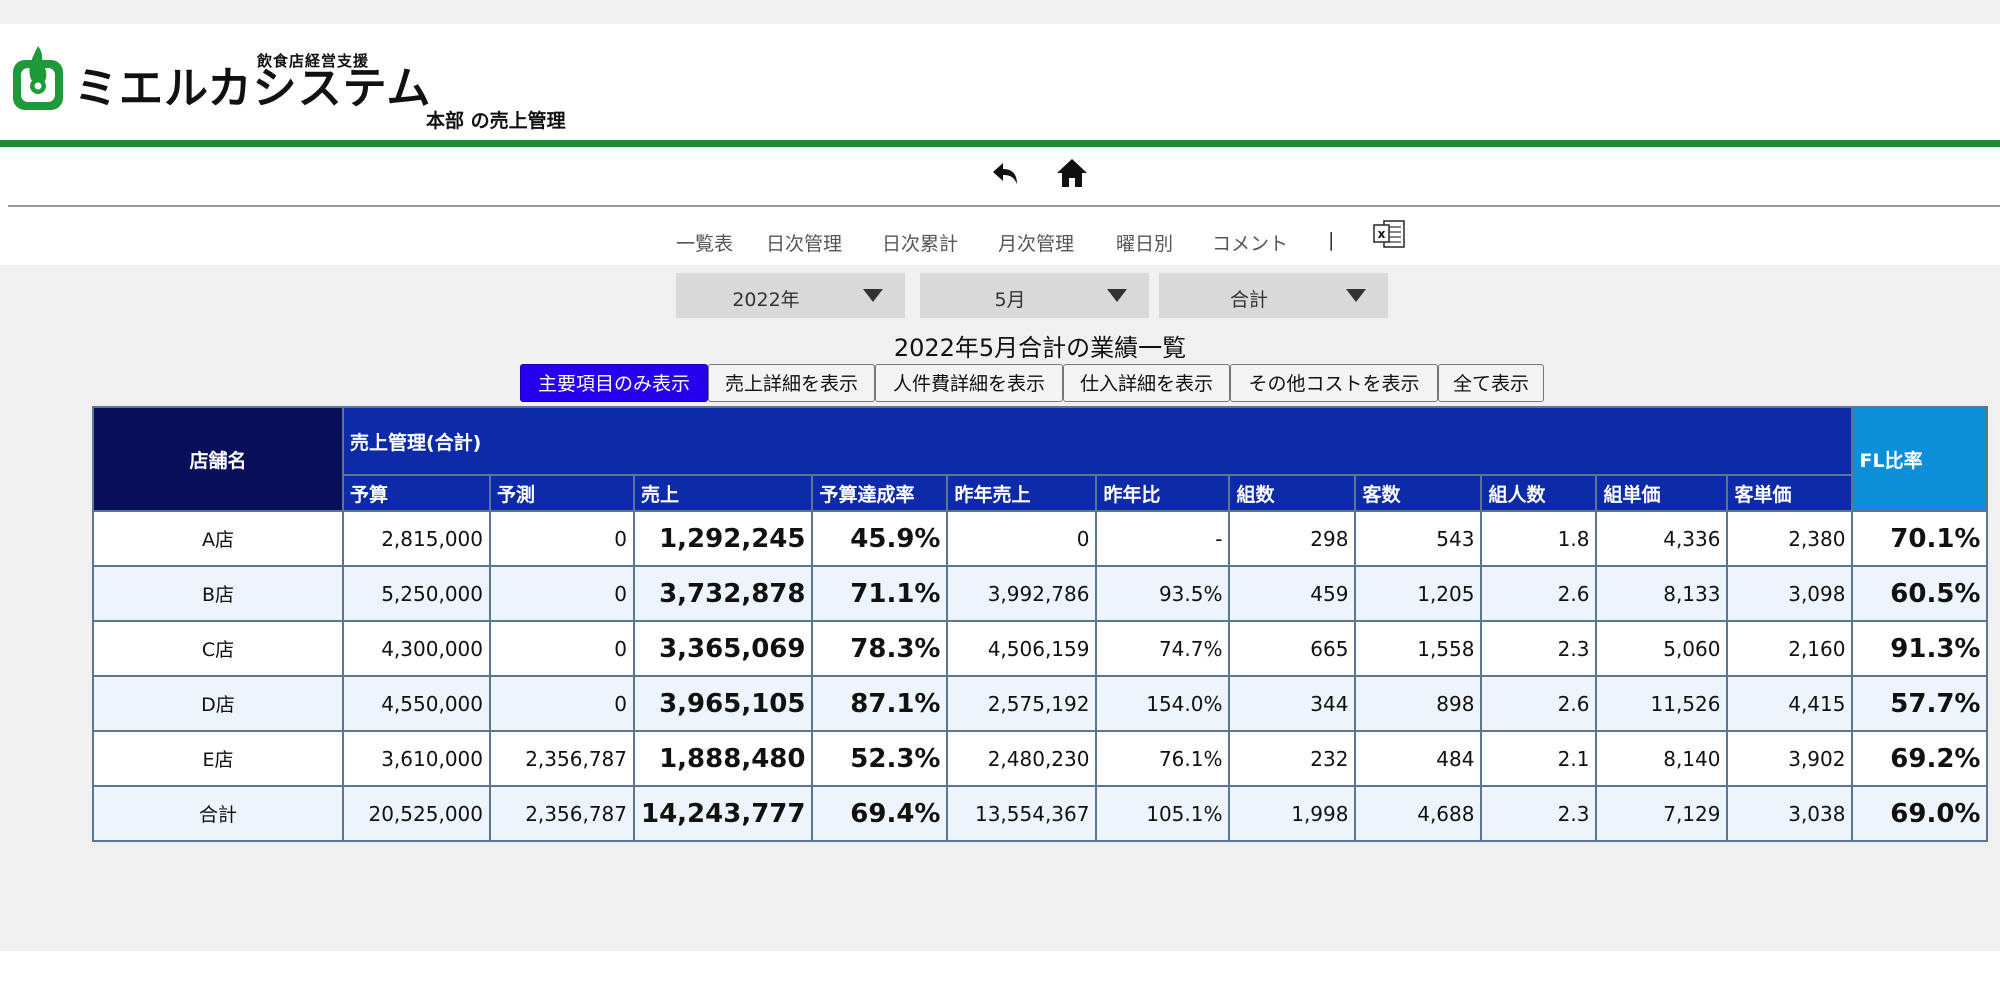 The width and height of the screenshot is (2000, 1000). I want to click on year-select: 2022年, so click(790, 295).